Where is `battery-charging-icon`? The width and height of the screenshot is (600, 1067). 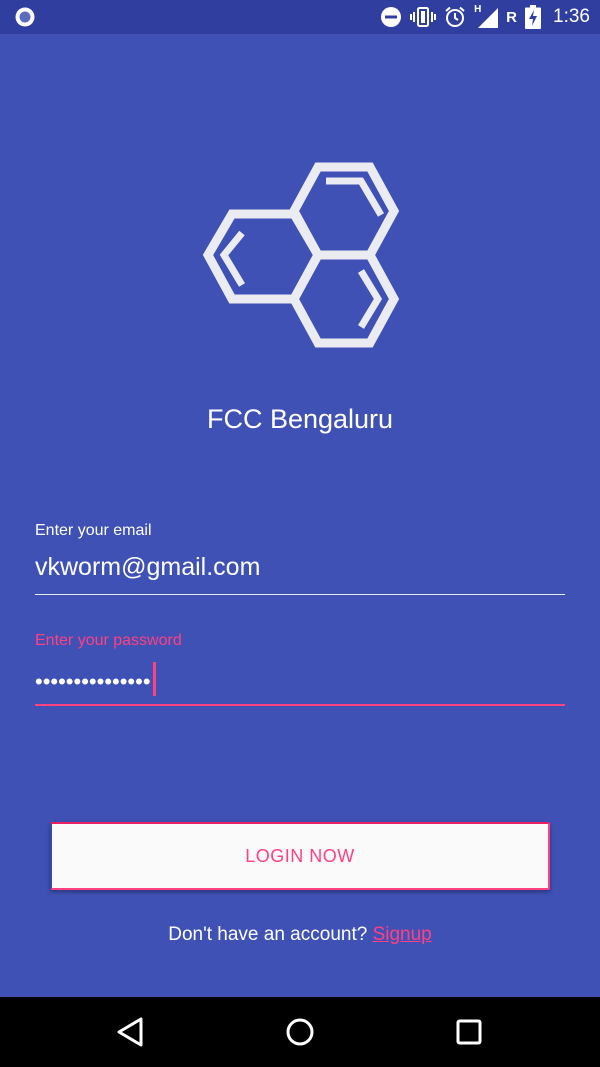 battery-charging-icon is located at coordinates (533, 17).